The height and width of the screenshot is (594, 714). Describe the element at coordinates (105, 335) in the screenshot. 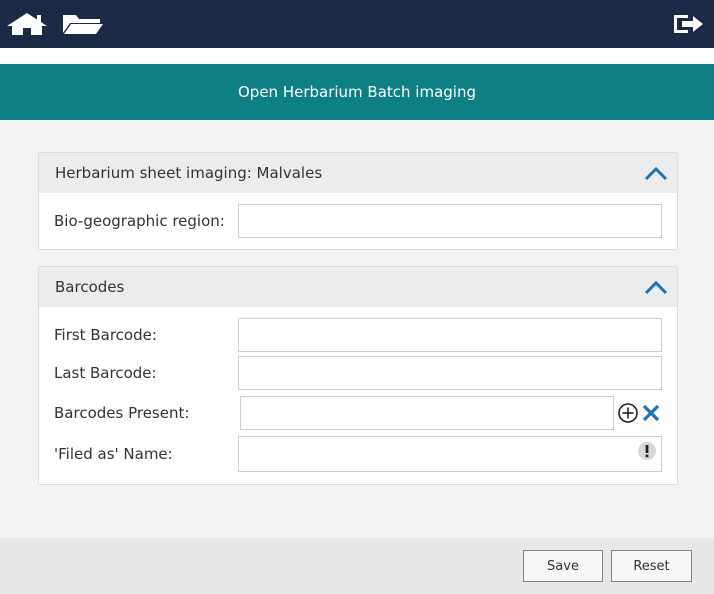

I see `first-barcode-label: First Barcode:` at that location.